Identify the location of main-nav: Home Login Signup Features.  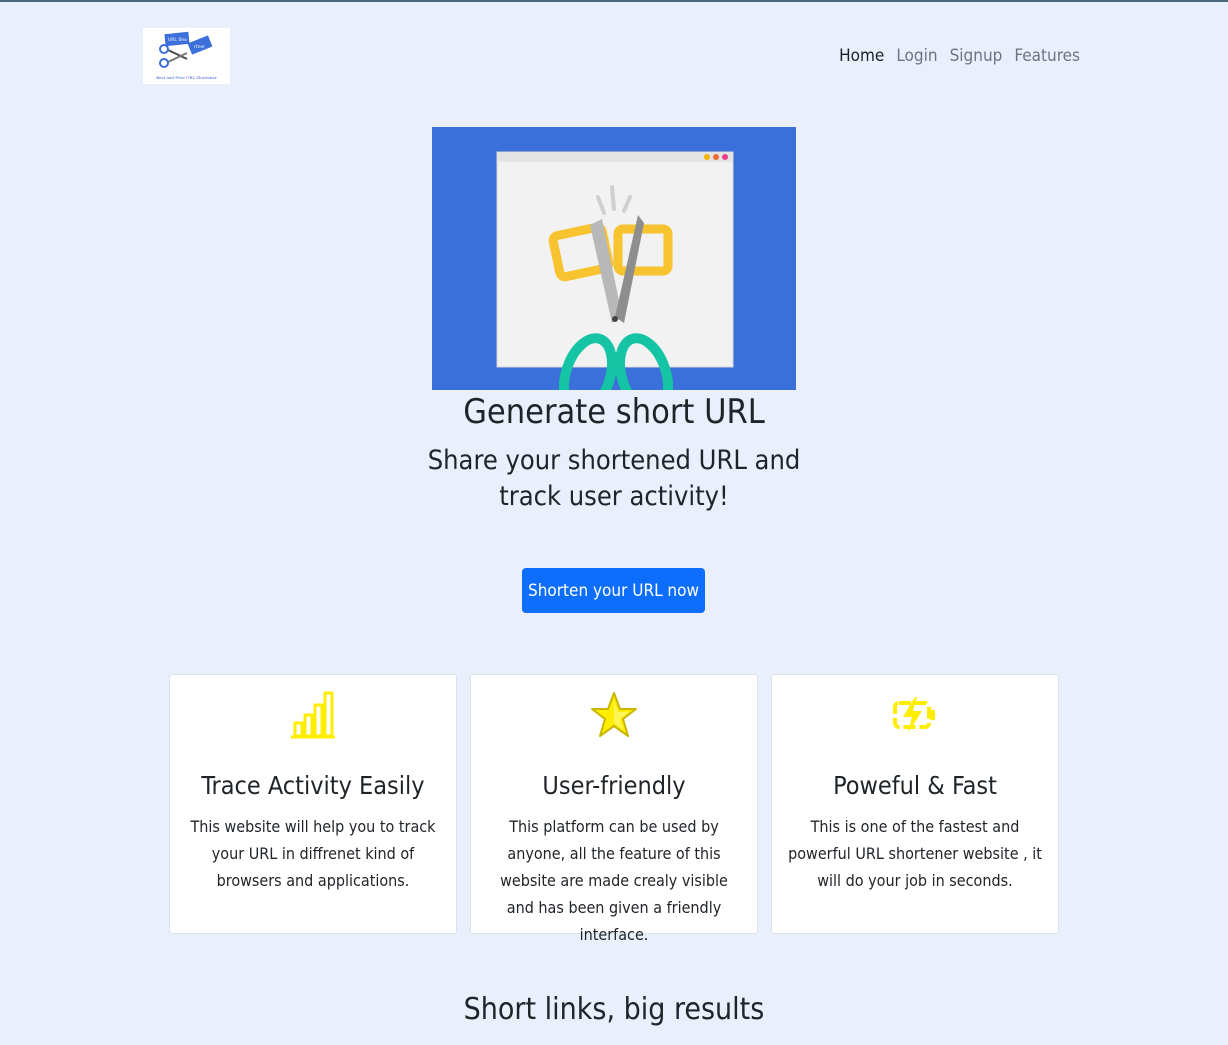
(959, 56).